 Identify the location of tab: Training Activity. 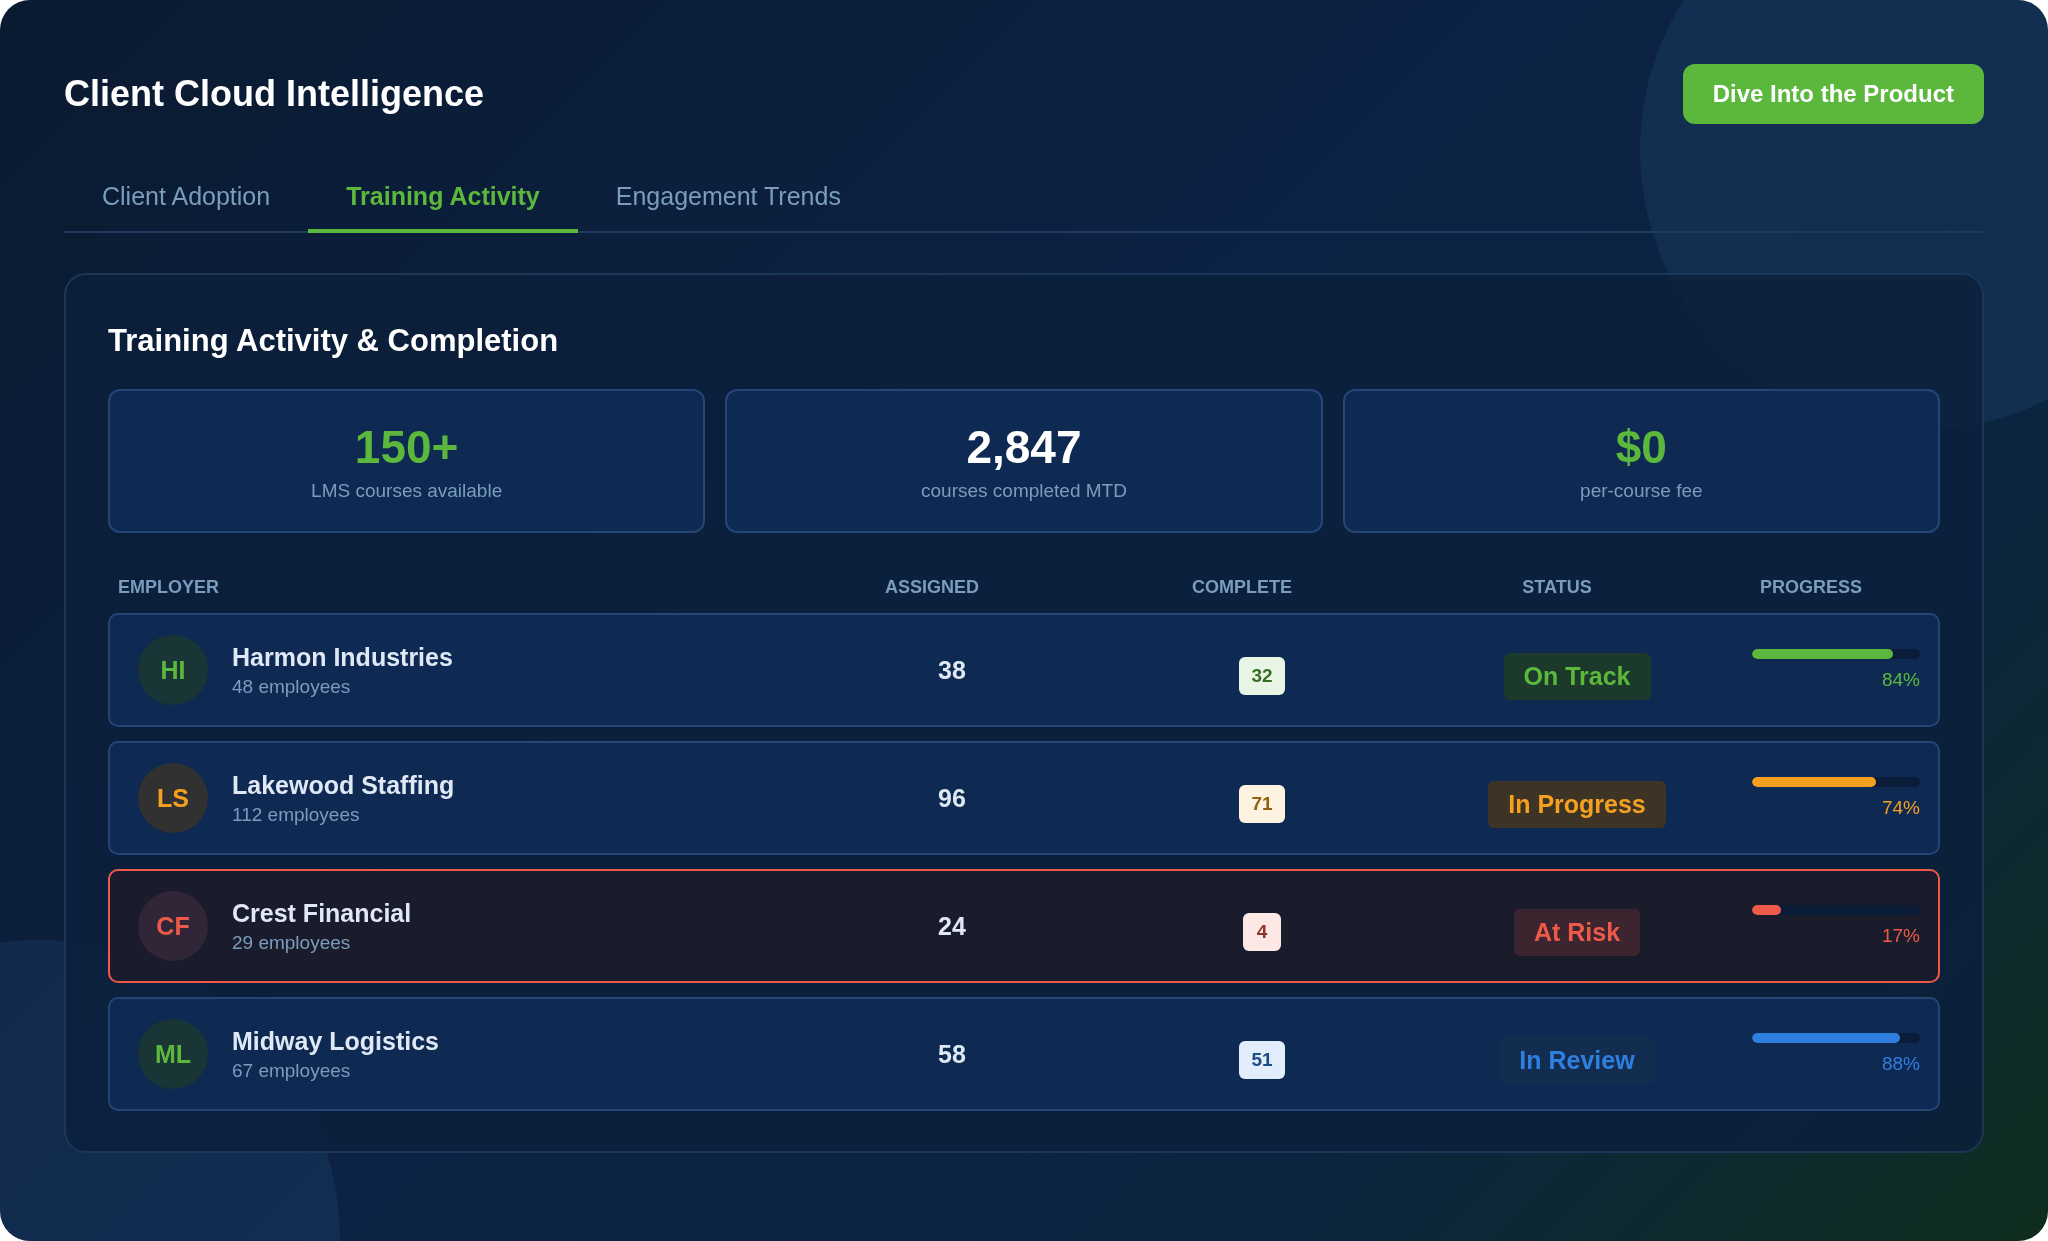
(443, 207).